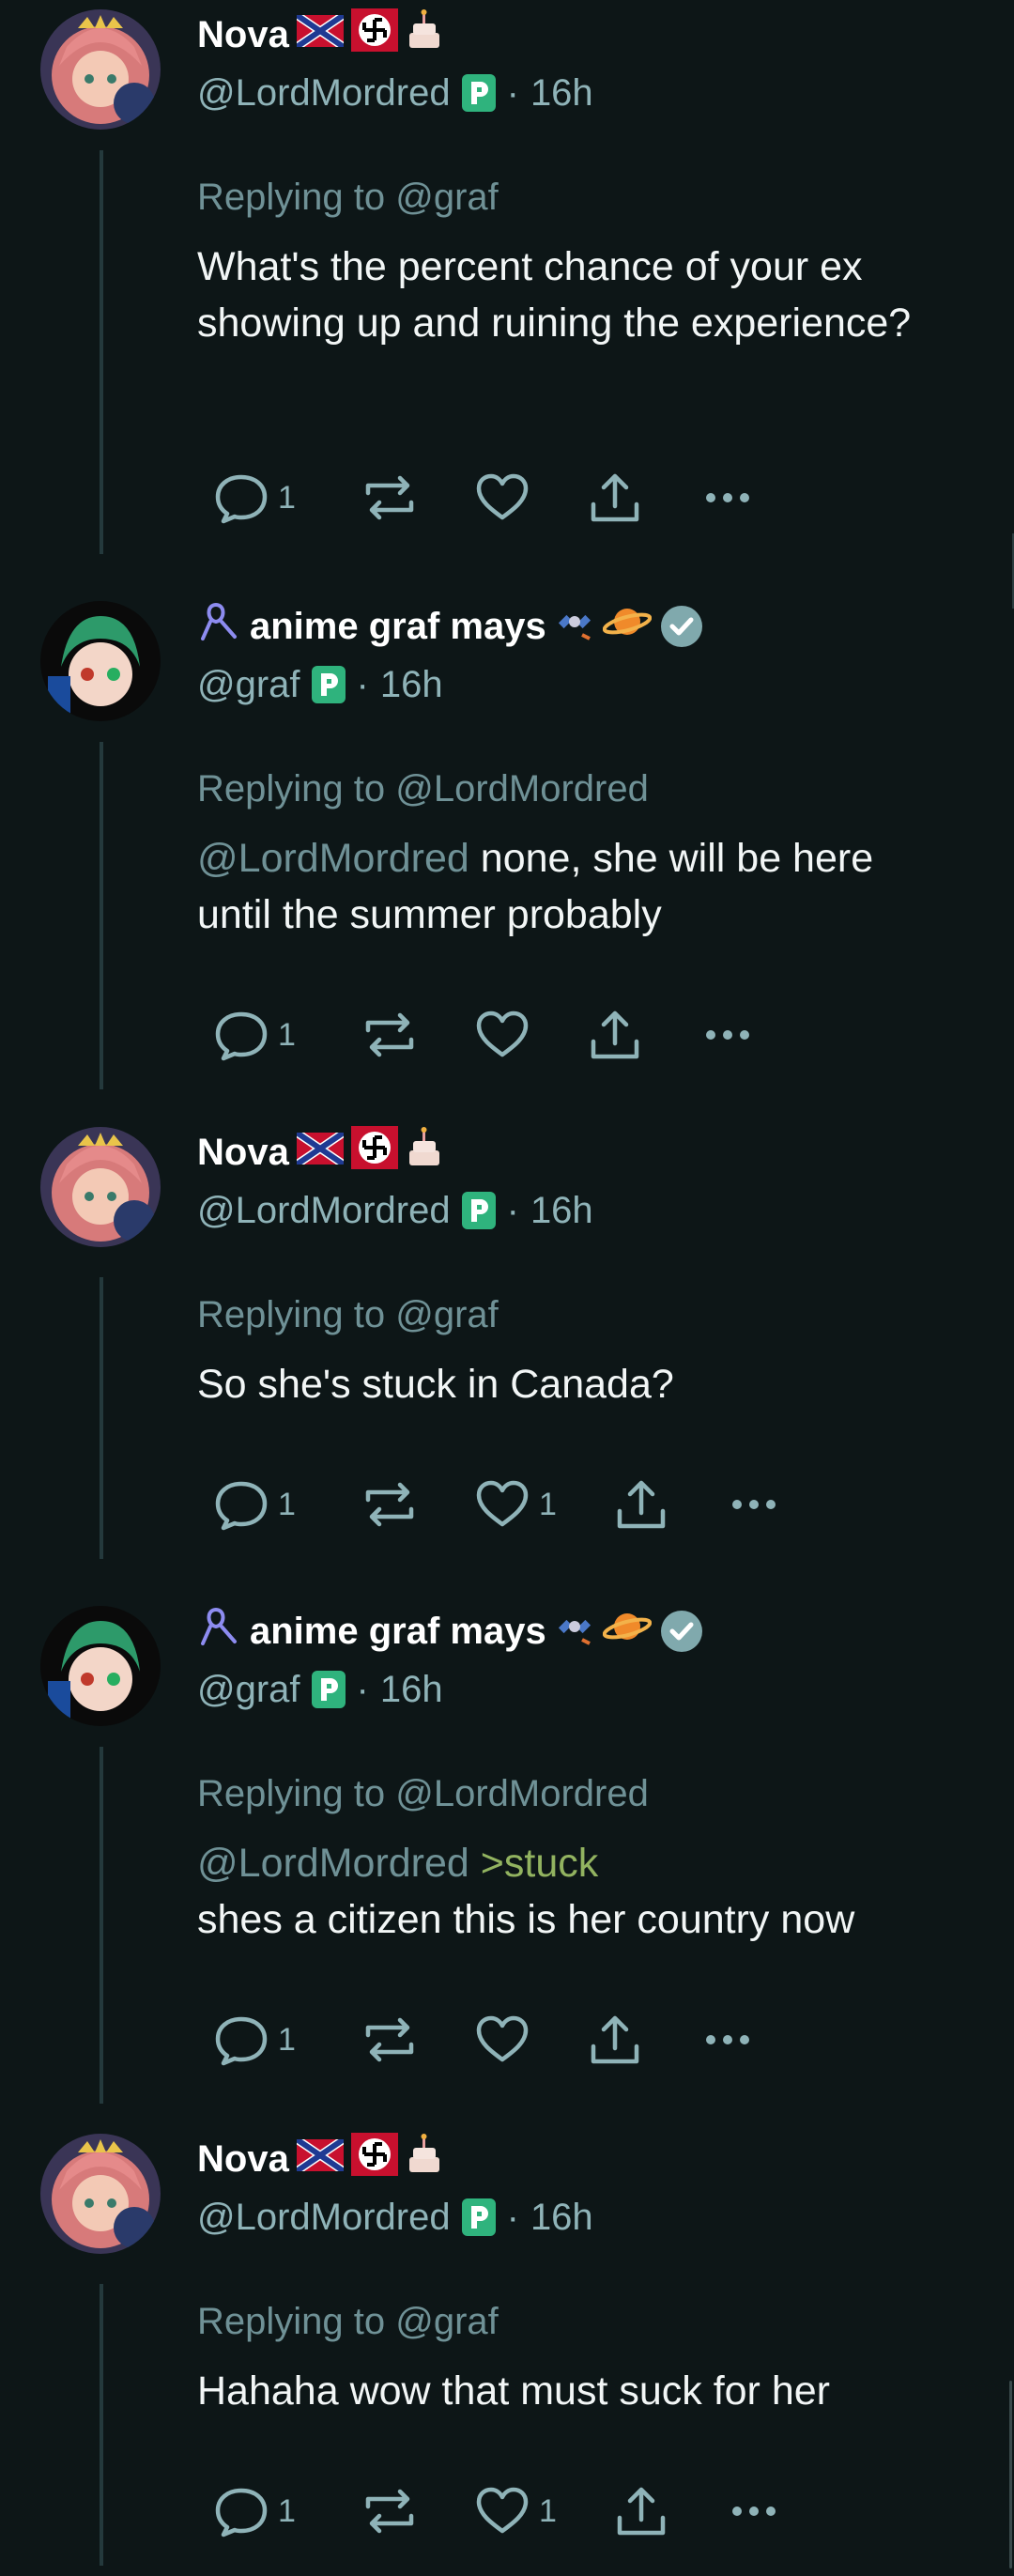  I want to click on confederate-flag-emoji, so click(320, 2158).